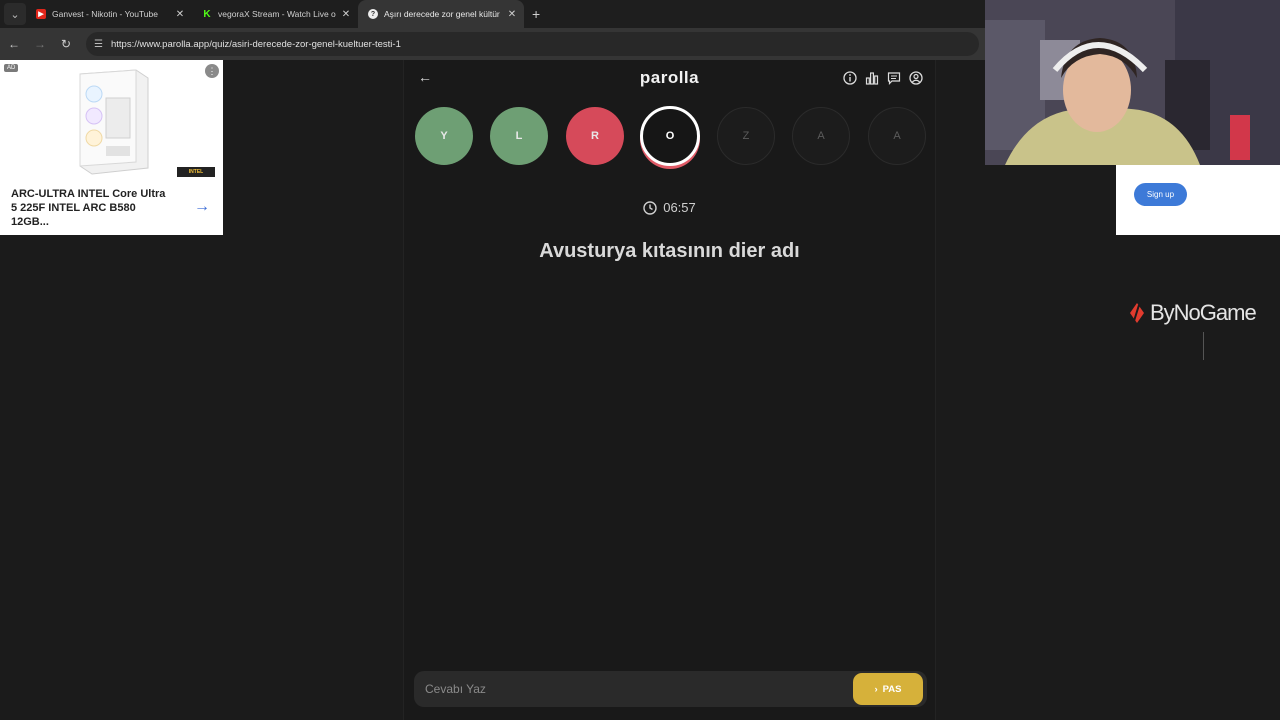 The image size is (1280, 720). What do you see at coordinates (40, 44) in the screenshot?
I see `forward-arrow-icon: →` at bounding box center [40, 44].